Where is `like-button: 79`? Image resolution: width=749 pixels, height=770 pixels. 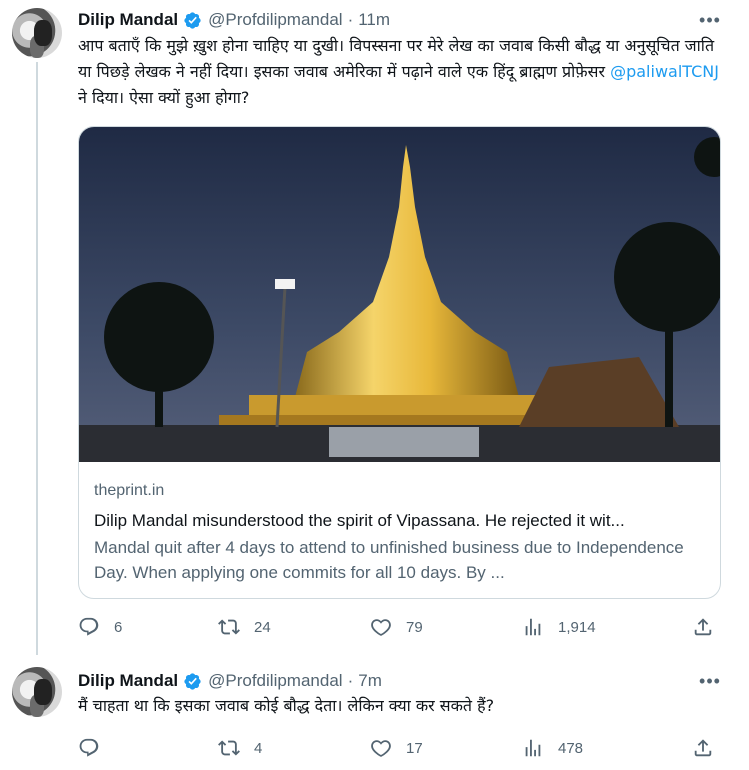
like-button: 79 is located at coordinates (396, 627).